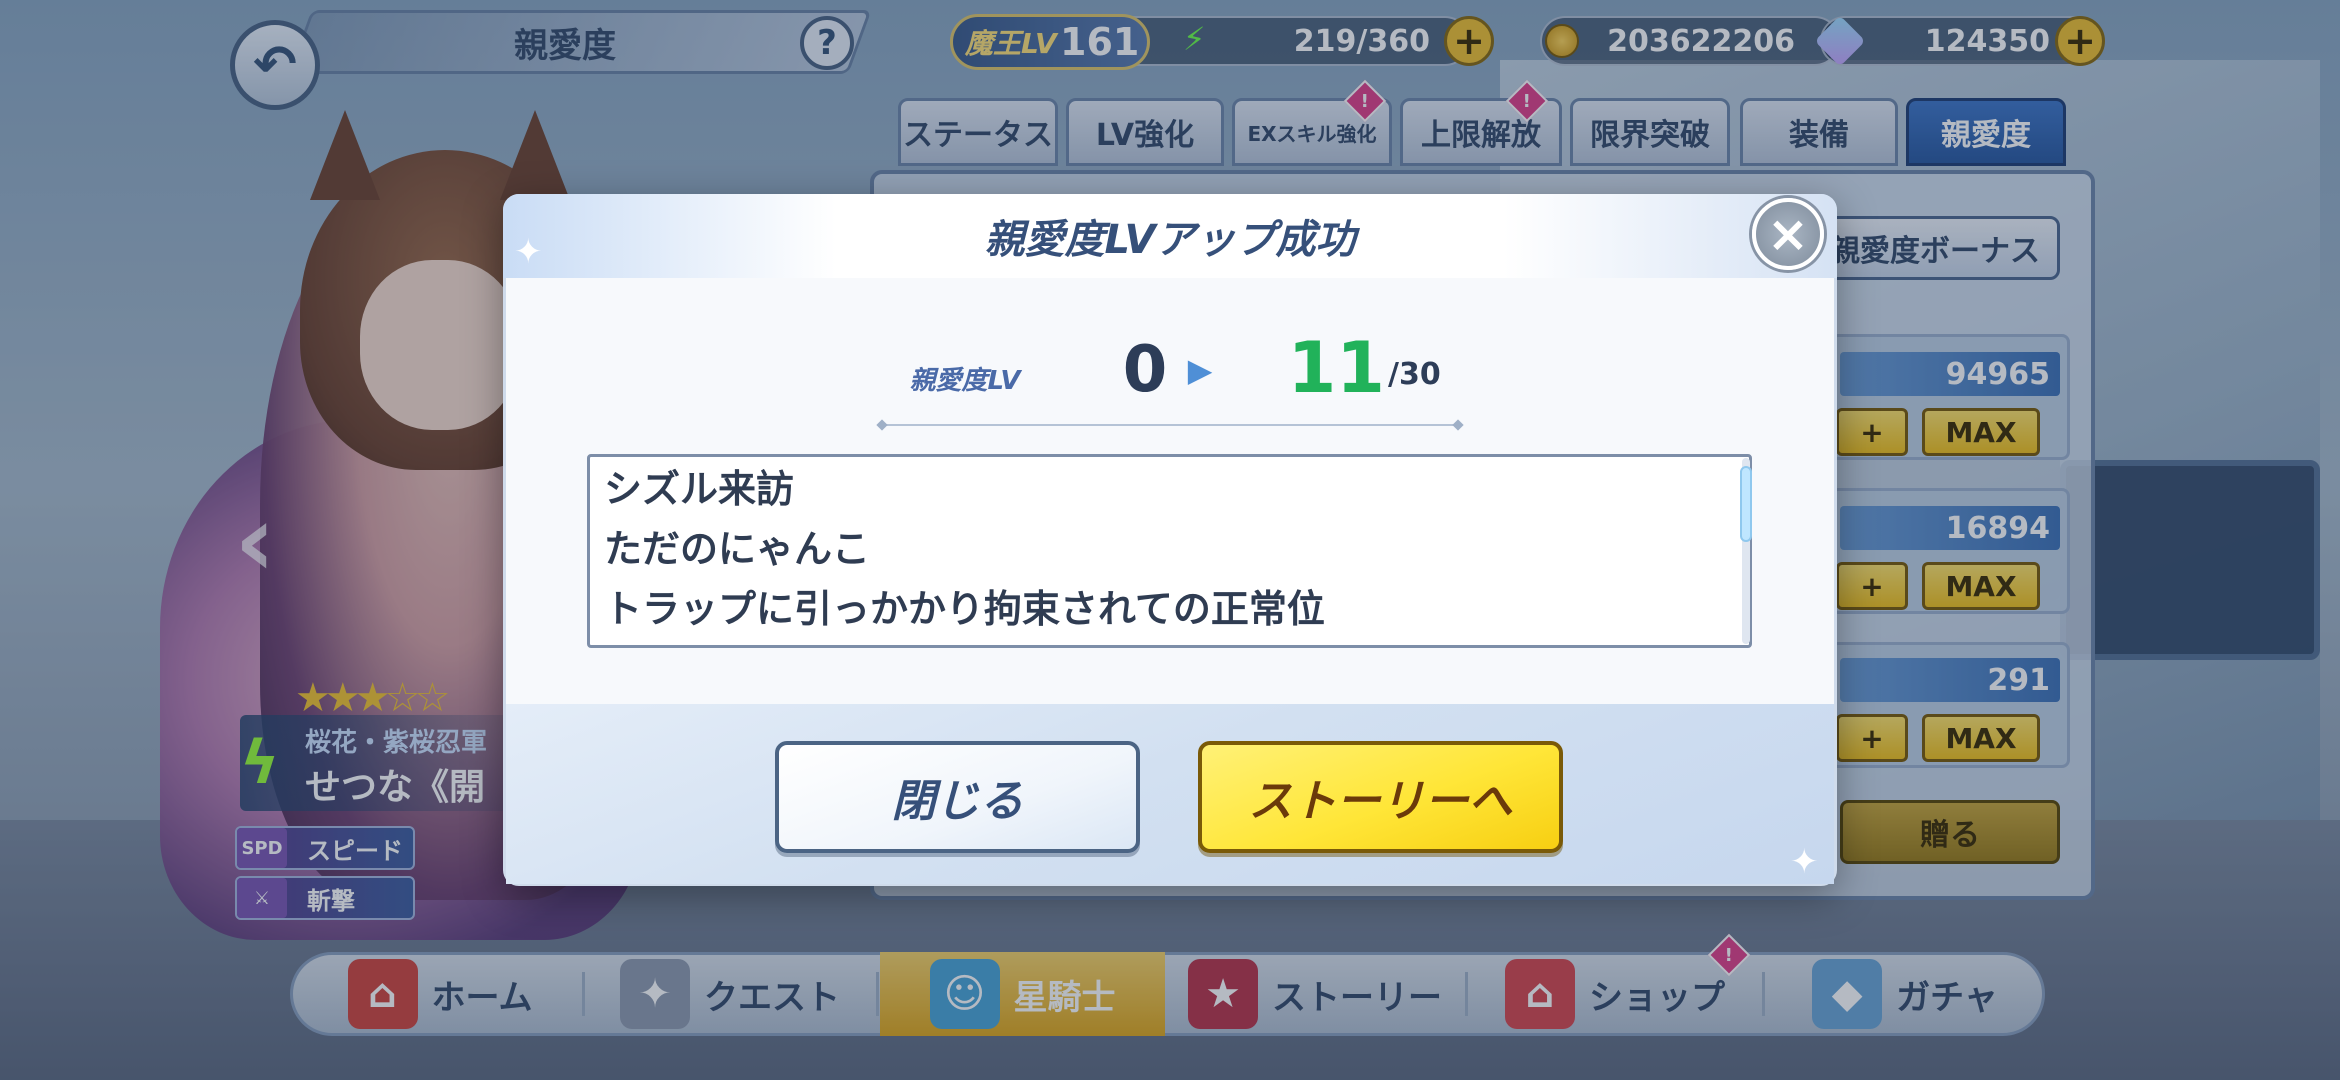  Describe the element at coordinates (737, 548) in the screenshot. I see `story-item: ただのにゃんこ` at that location.